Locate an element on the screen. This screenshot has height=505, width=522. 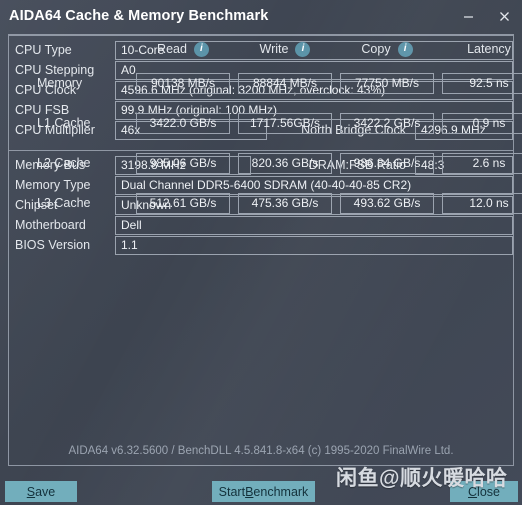
l1-latency-value: 0.9 ns is located at coordinates (482, 123).